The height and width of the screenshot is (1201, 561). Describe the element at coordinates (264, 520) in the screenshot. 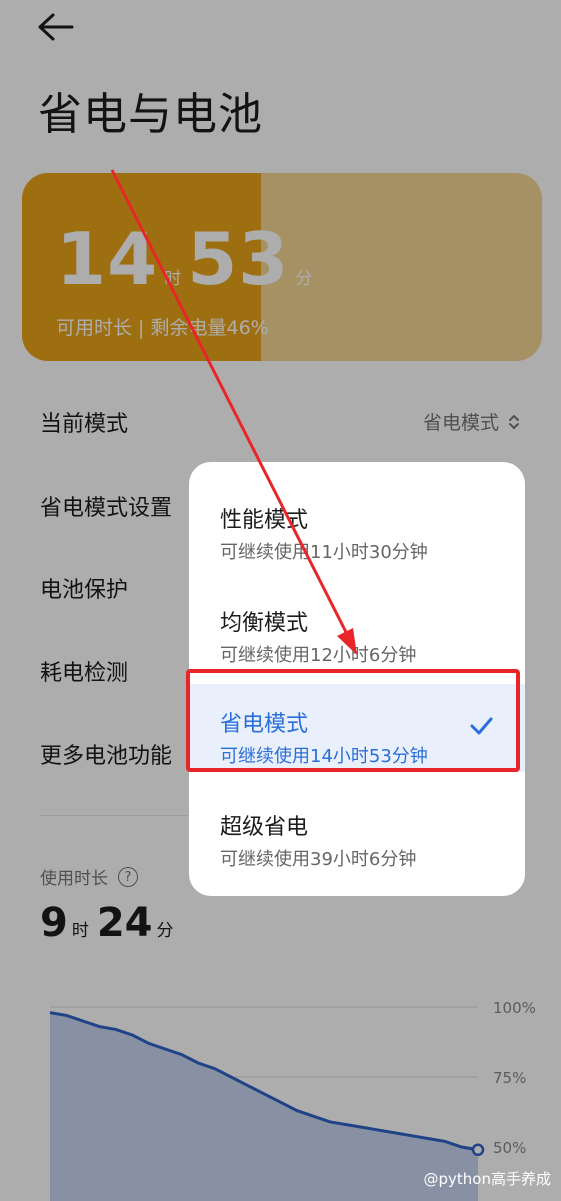

I see `option-name: 性能模式` at that location.